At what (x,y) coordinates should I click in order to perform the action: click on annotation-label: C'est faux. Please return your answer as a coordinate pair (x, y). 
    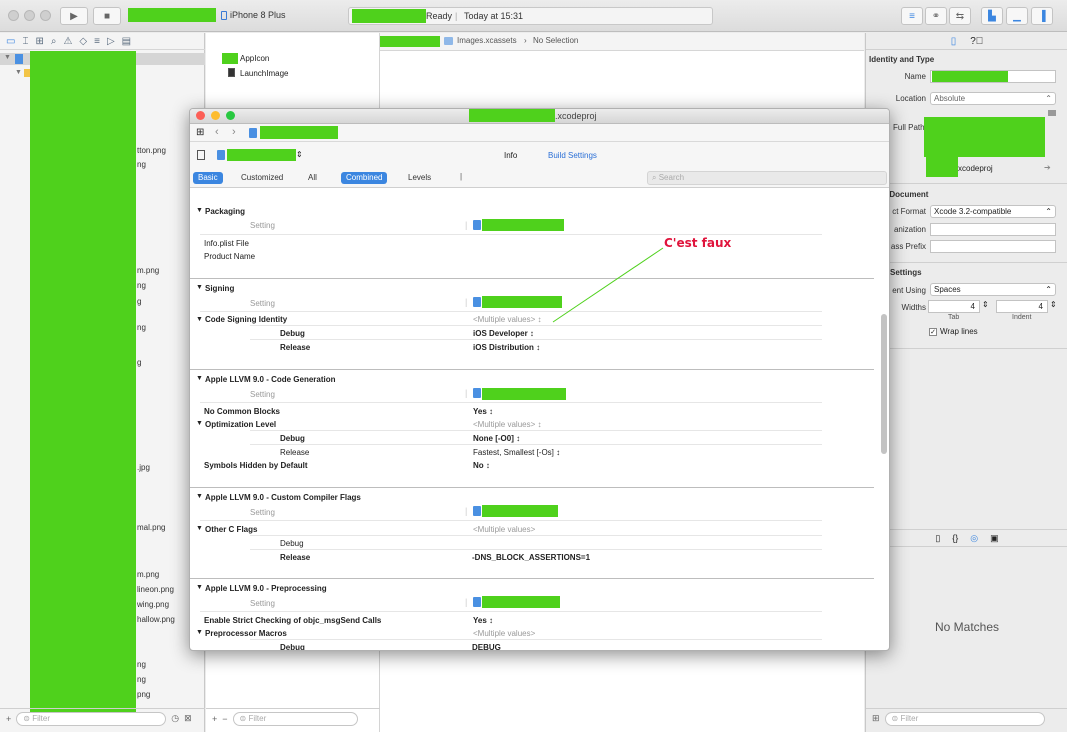
    Looking at the image, I should click on (698, 243).